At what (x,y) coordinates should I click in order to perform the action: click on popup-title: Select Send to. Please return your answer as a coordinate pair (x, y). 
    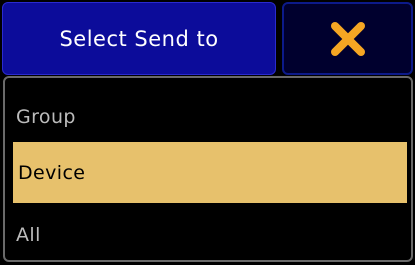
    Looking at the image, I should click on (139, 38).